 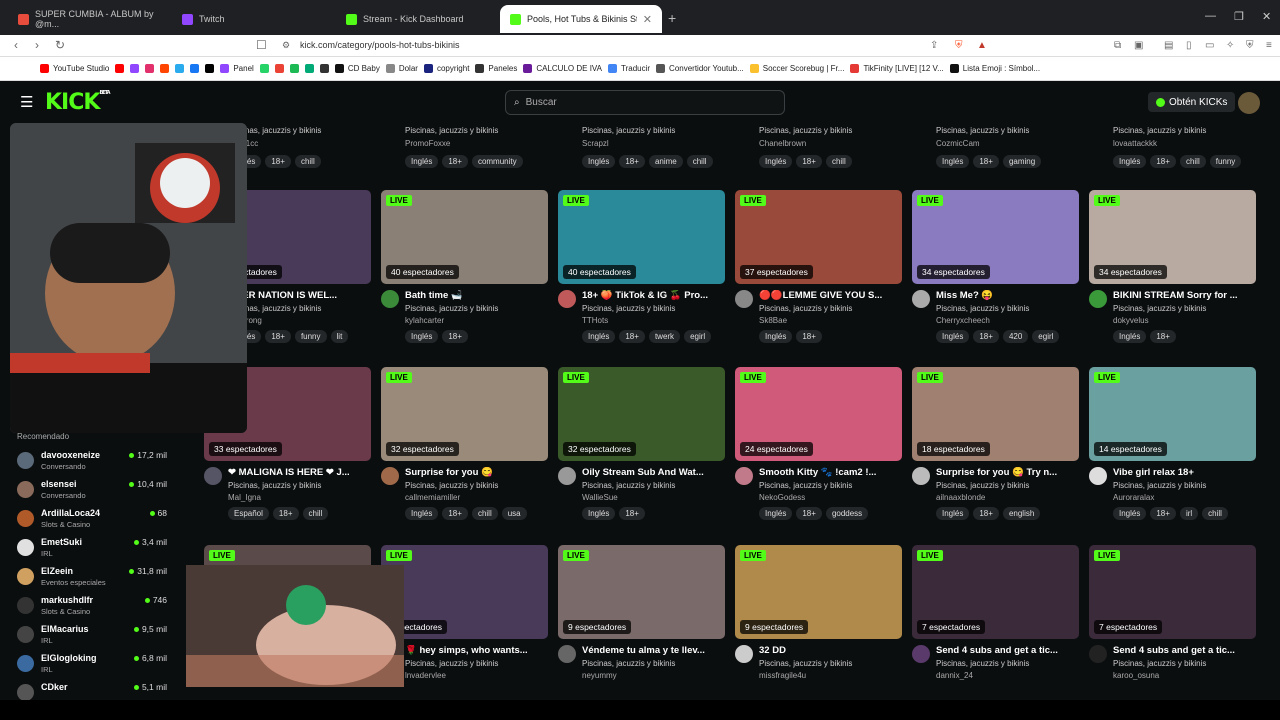 What do you see at coordinates (954, 675) in the screenshot?
I see `streamer-name: dannix_24` at bounding box center [954, 675].